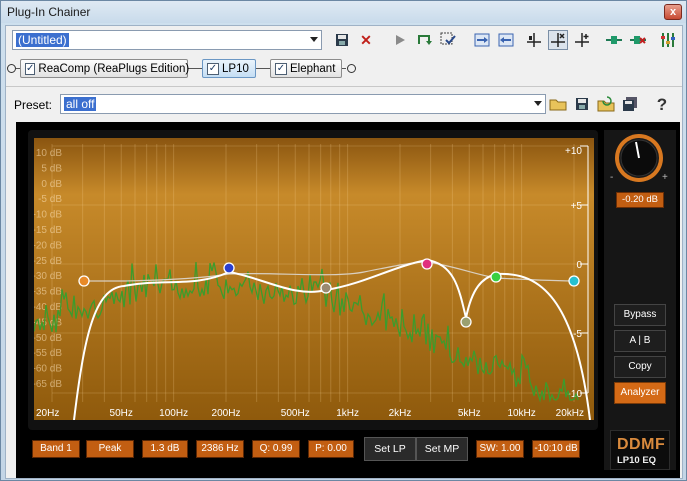  Describe the element at coordinates (344, 86) in the screenshot. I see `divider` at that location.